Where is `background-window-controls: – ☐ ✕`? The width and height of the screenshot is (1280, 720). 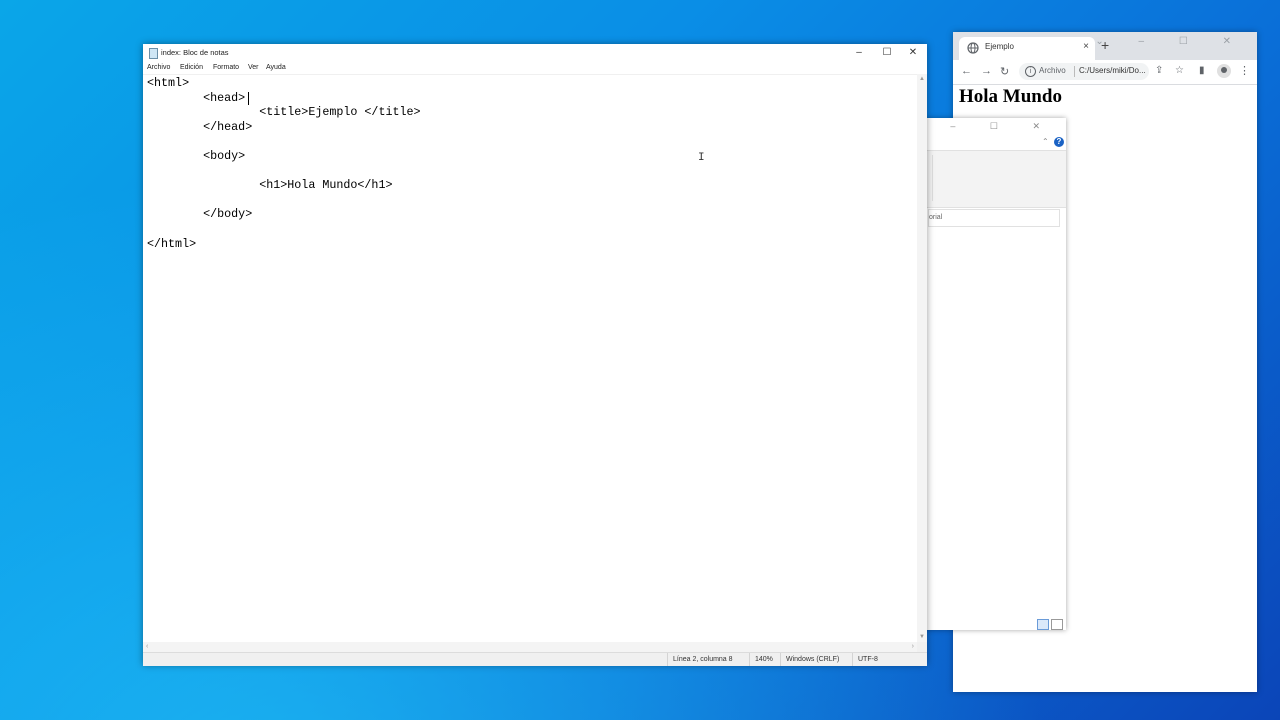 background-window-controls: – ☐ ✕ is located at coordinates (1003, 126).